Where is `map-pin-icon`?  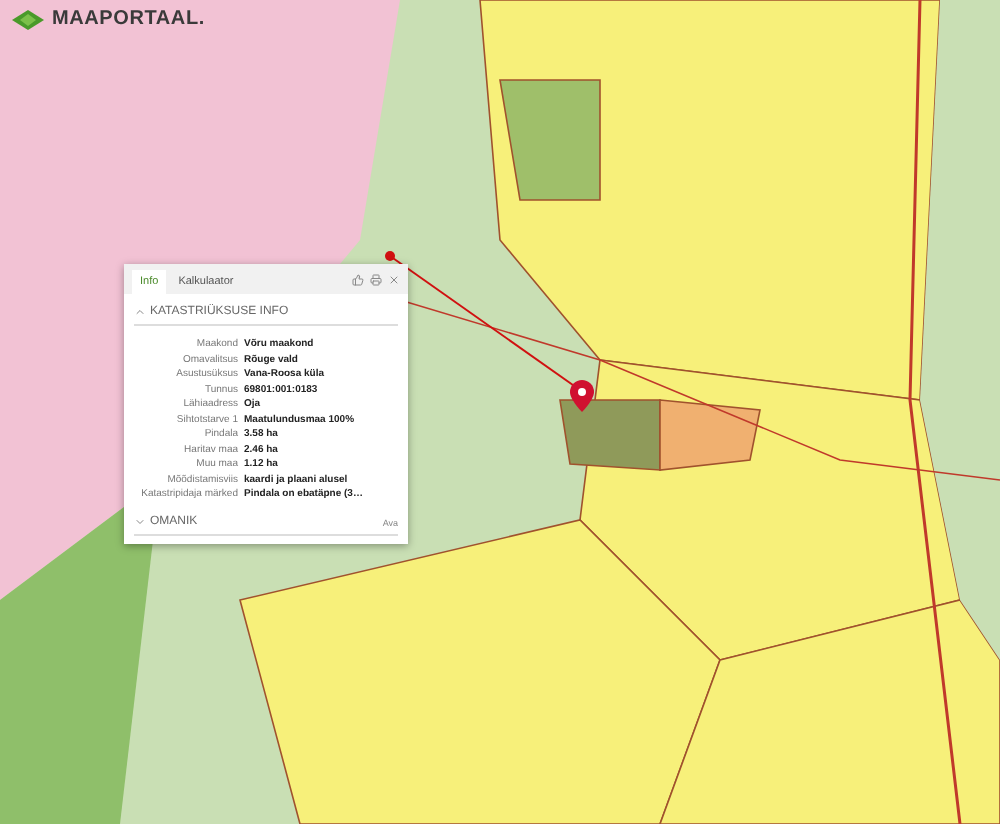
map-pin-icon is located at coordinates (582, 396).